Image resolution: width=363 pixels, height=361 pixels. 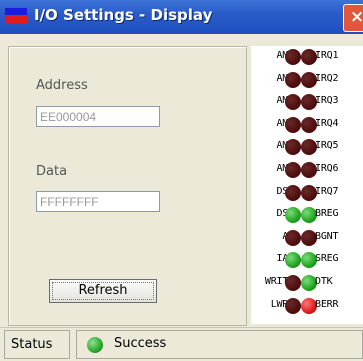 I want to click on led-row: IACSREG, so click(x=307, y=261).